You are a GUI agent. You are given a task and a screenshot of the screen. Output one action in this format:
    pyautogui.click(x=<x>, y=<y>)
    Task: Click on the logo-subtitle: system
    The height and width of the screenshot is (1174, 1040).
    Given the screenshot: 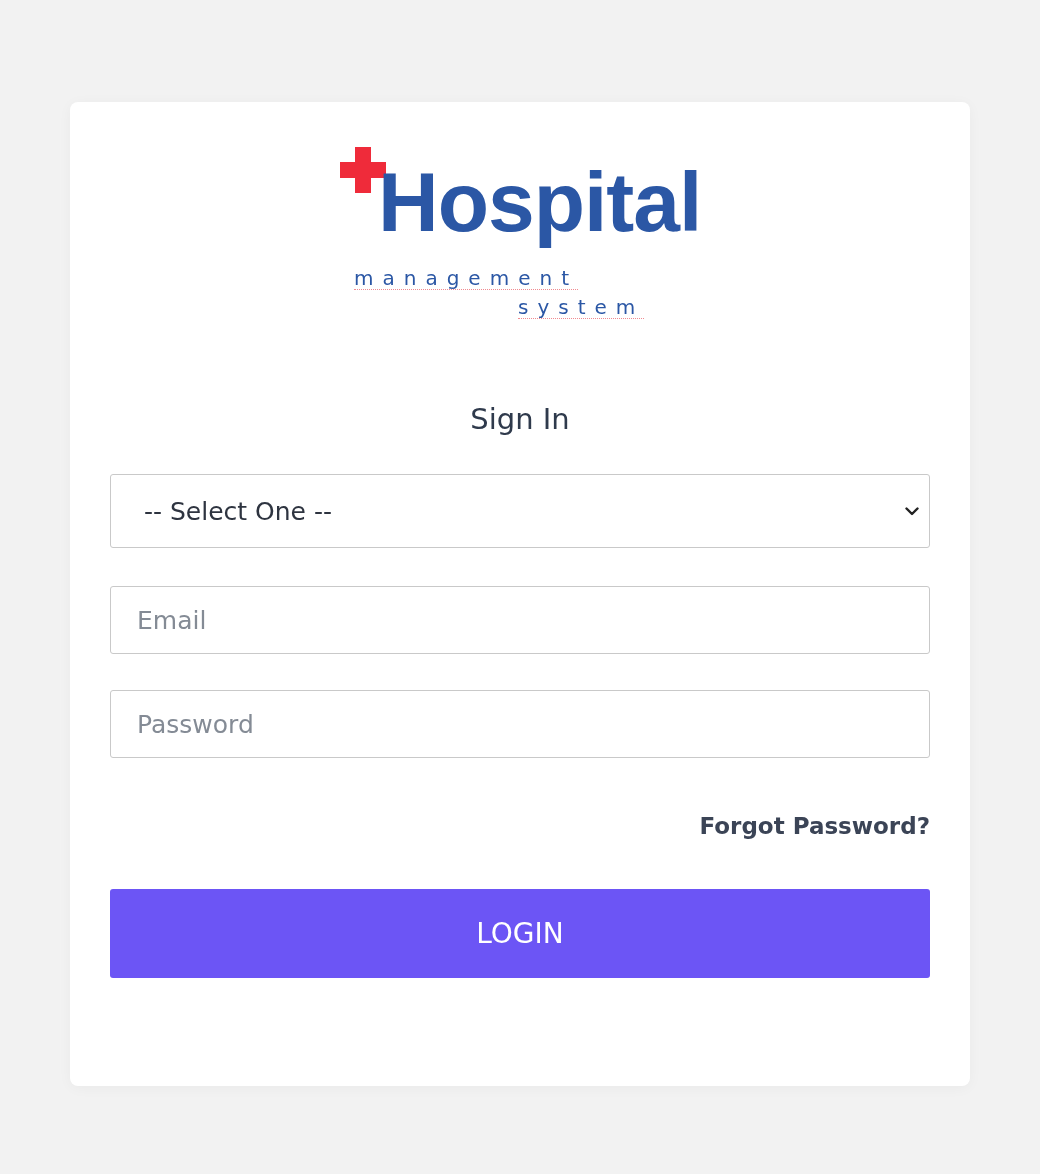 What is the action you would take?
    pyautogui.click(x=581, y=307)
    